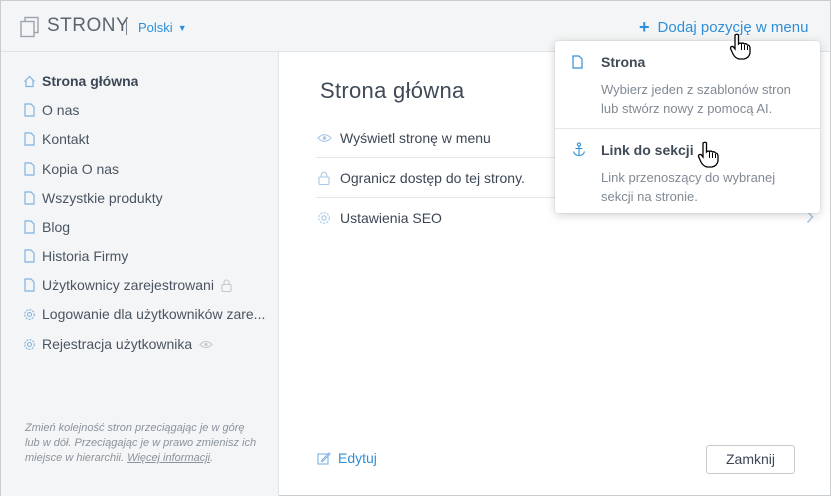 Image resolution: width=831 pixels, height=496 pixels. What do you see at coordinates (149, 256) in the screenshot?
I see `sidebar-item-company-history: Historia Firmy` at bounding box center [149, 256].